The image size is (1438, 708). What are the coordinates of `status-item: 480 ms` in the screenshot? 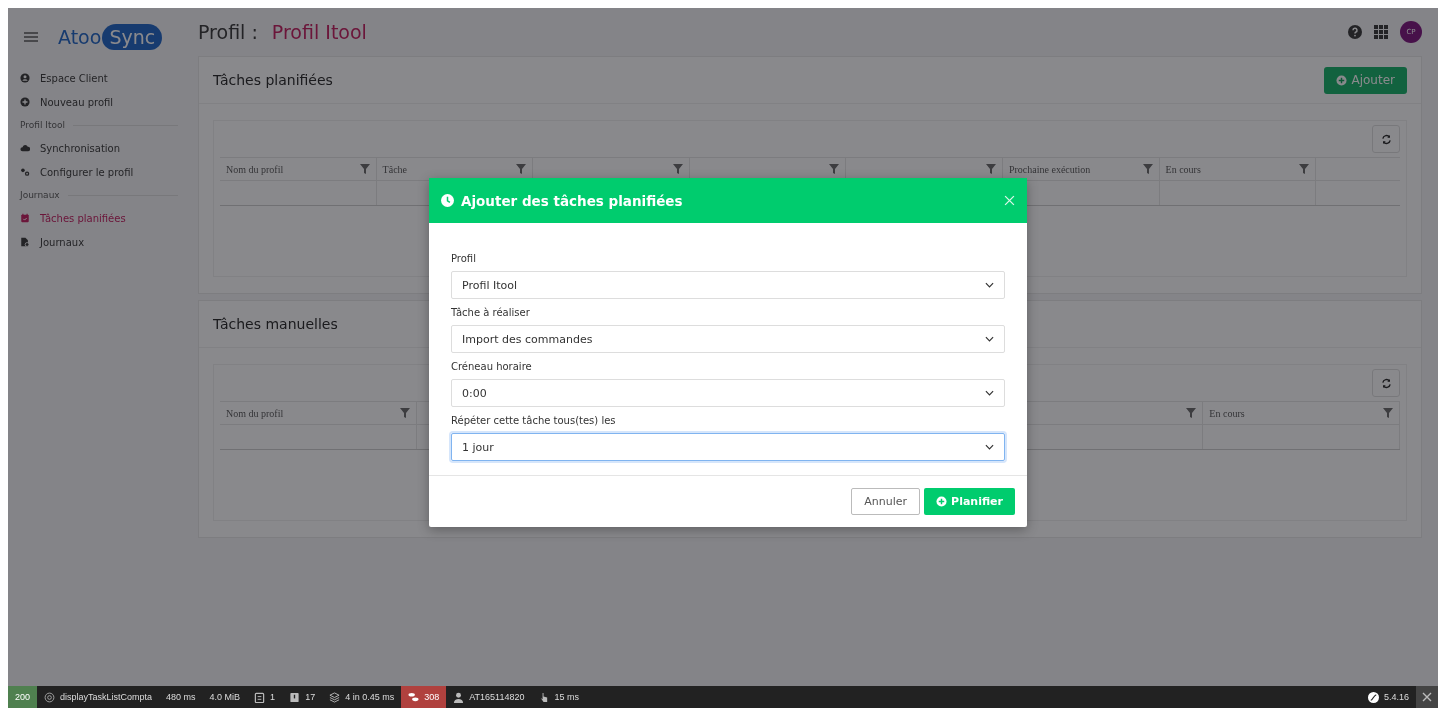 It's located at (181, 697).